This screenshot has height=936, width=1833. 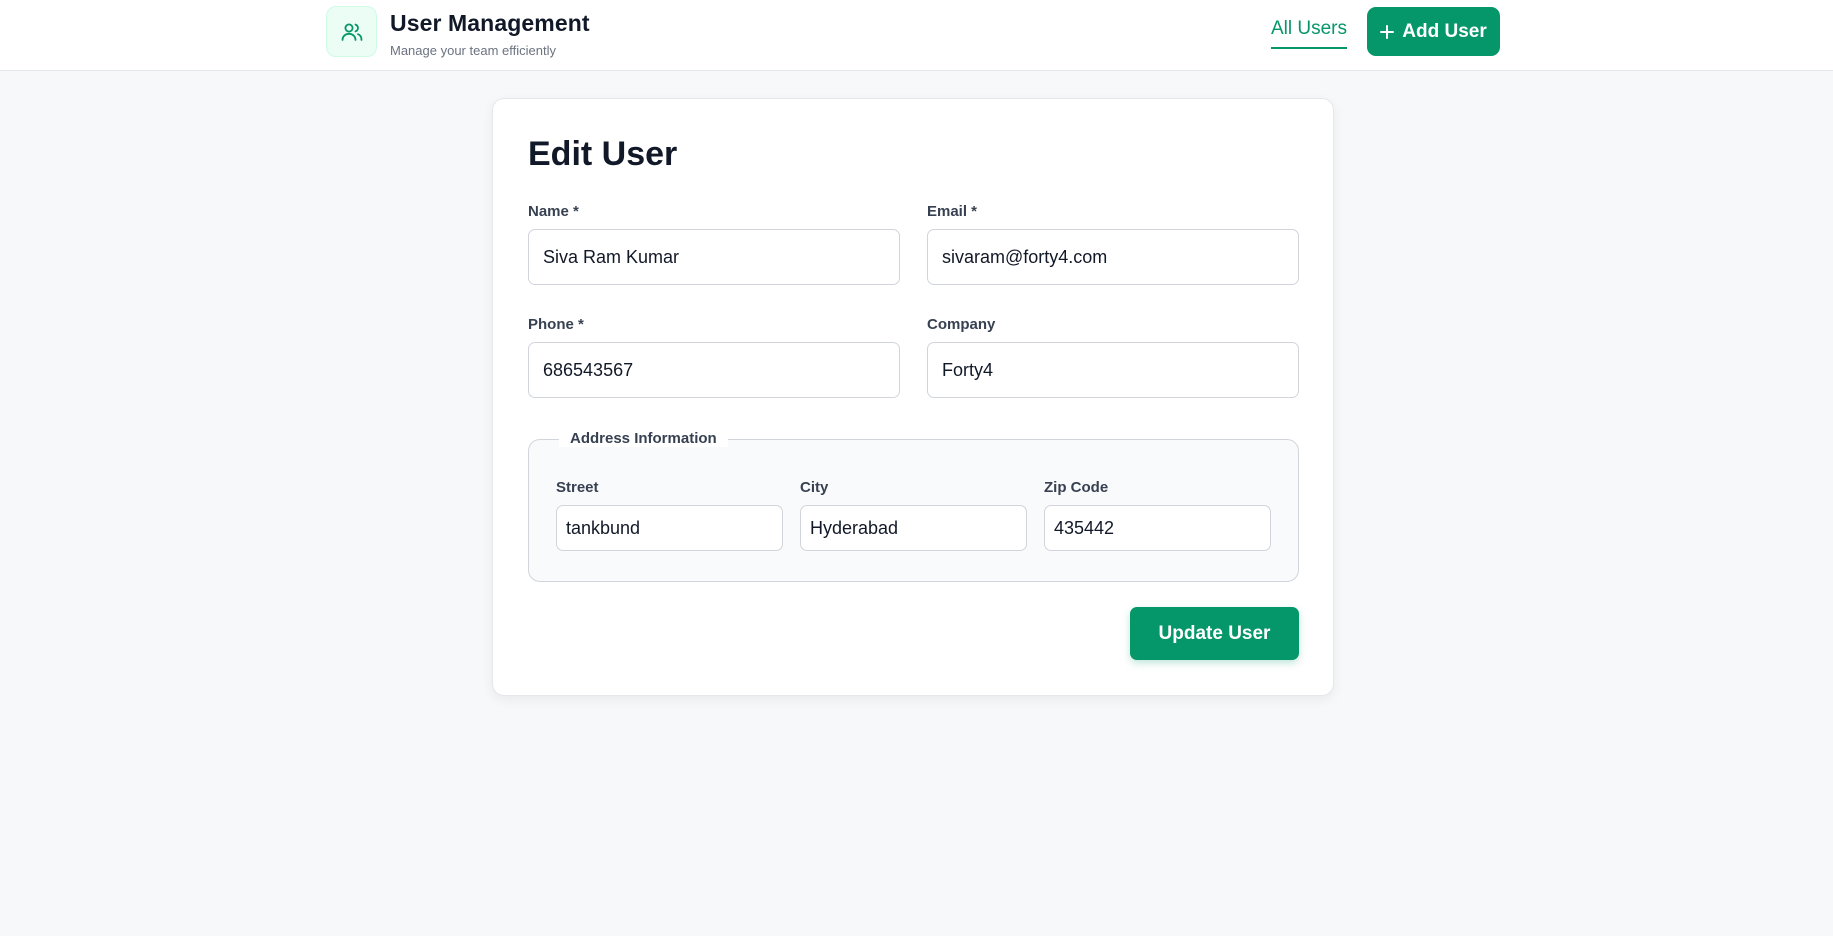 I want to click on street-field-group: Street, so click(x=669, y=515).